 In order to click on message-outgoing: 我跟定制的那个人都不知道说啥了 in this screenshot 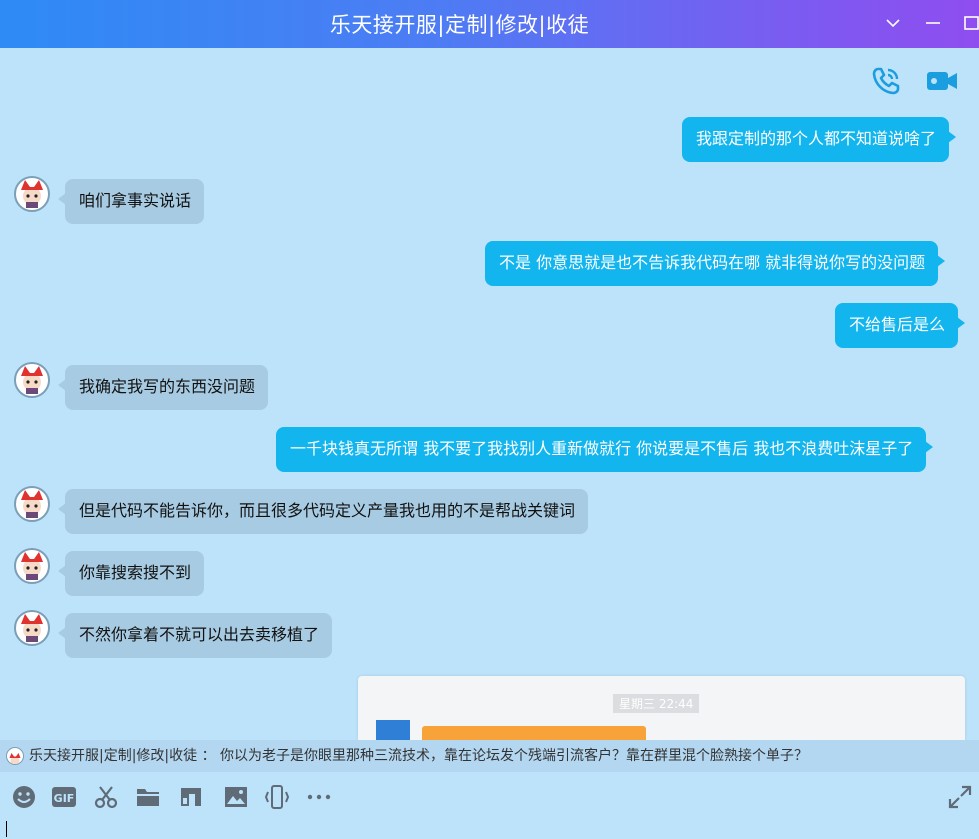, I will do `click(816, 139)`.